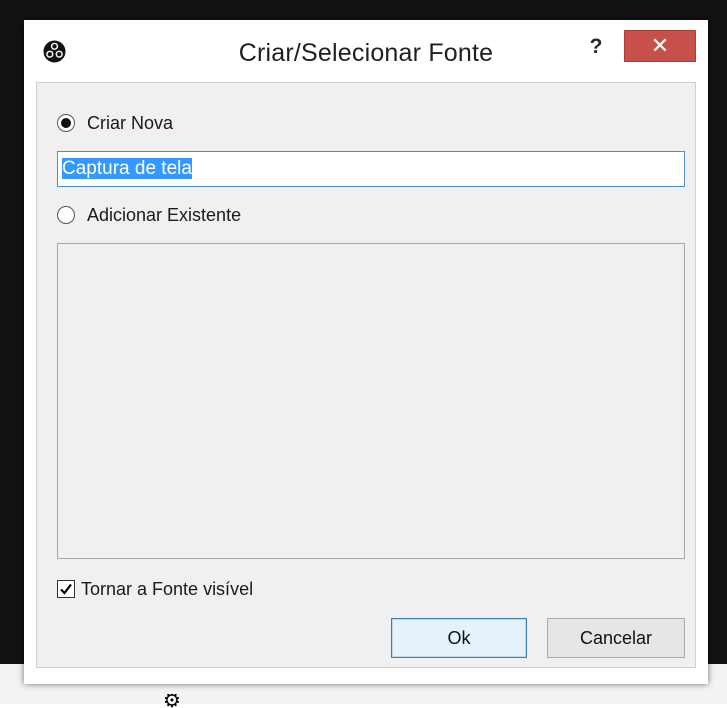  I want to click on add-existing-label: Adicionar Existente, so click(164, 214).